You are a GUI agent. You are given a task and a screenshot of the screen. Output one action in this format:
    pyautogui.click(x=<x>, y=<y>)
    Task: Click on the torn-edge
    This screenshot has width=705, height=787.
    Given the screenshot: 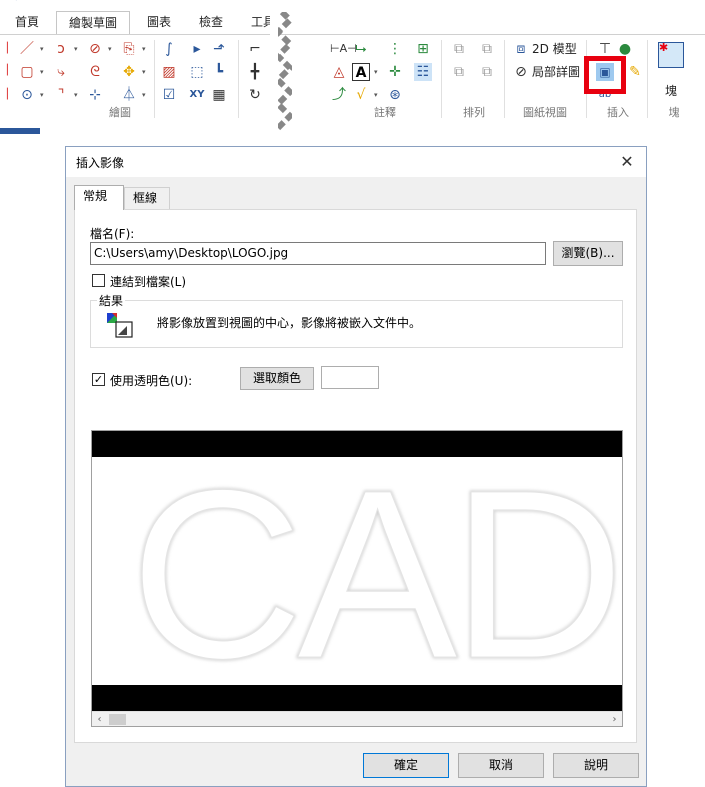 What is the action you would take?
    pyautogui.click(x=281, y=72)
    